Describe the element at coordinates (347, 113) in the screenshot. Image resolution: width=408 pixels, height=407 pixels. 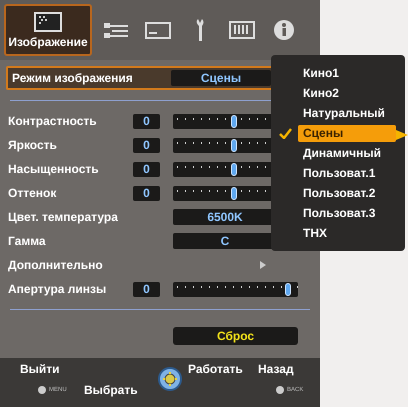
I see `menu-option: Натуральный` at that location.